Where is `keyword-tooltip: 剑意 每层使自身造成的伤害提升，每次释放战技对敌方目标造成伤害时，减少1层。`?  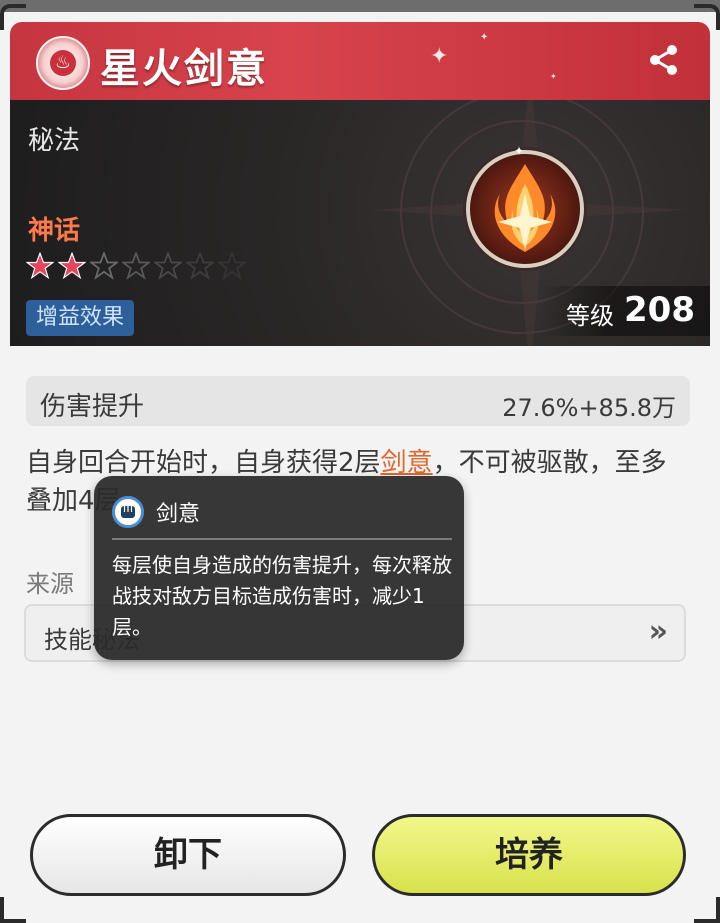
keyword-tooltip: 剑意 每层使自身造成的伤害提升，每次释放战技对敌方目标造成伤害时，减少1层。 is located at coordinates (279, 568).